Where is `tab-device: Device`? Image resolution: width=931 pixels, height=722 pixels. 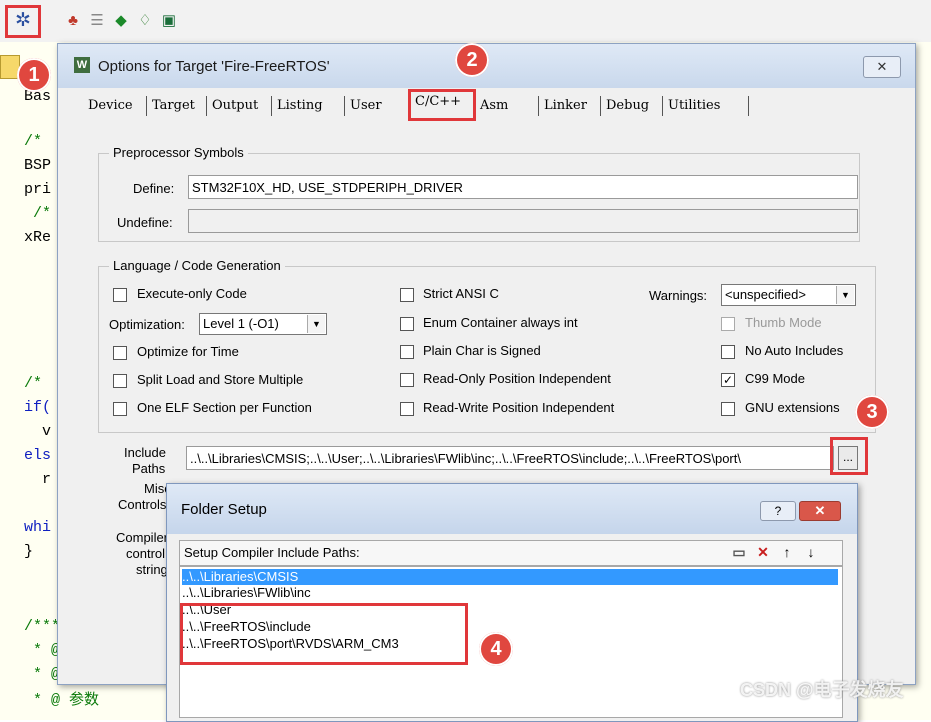 tab-device: Device is located at coordinates (110, 106).